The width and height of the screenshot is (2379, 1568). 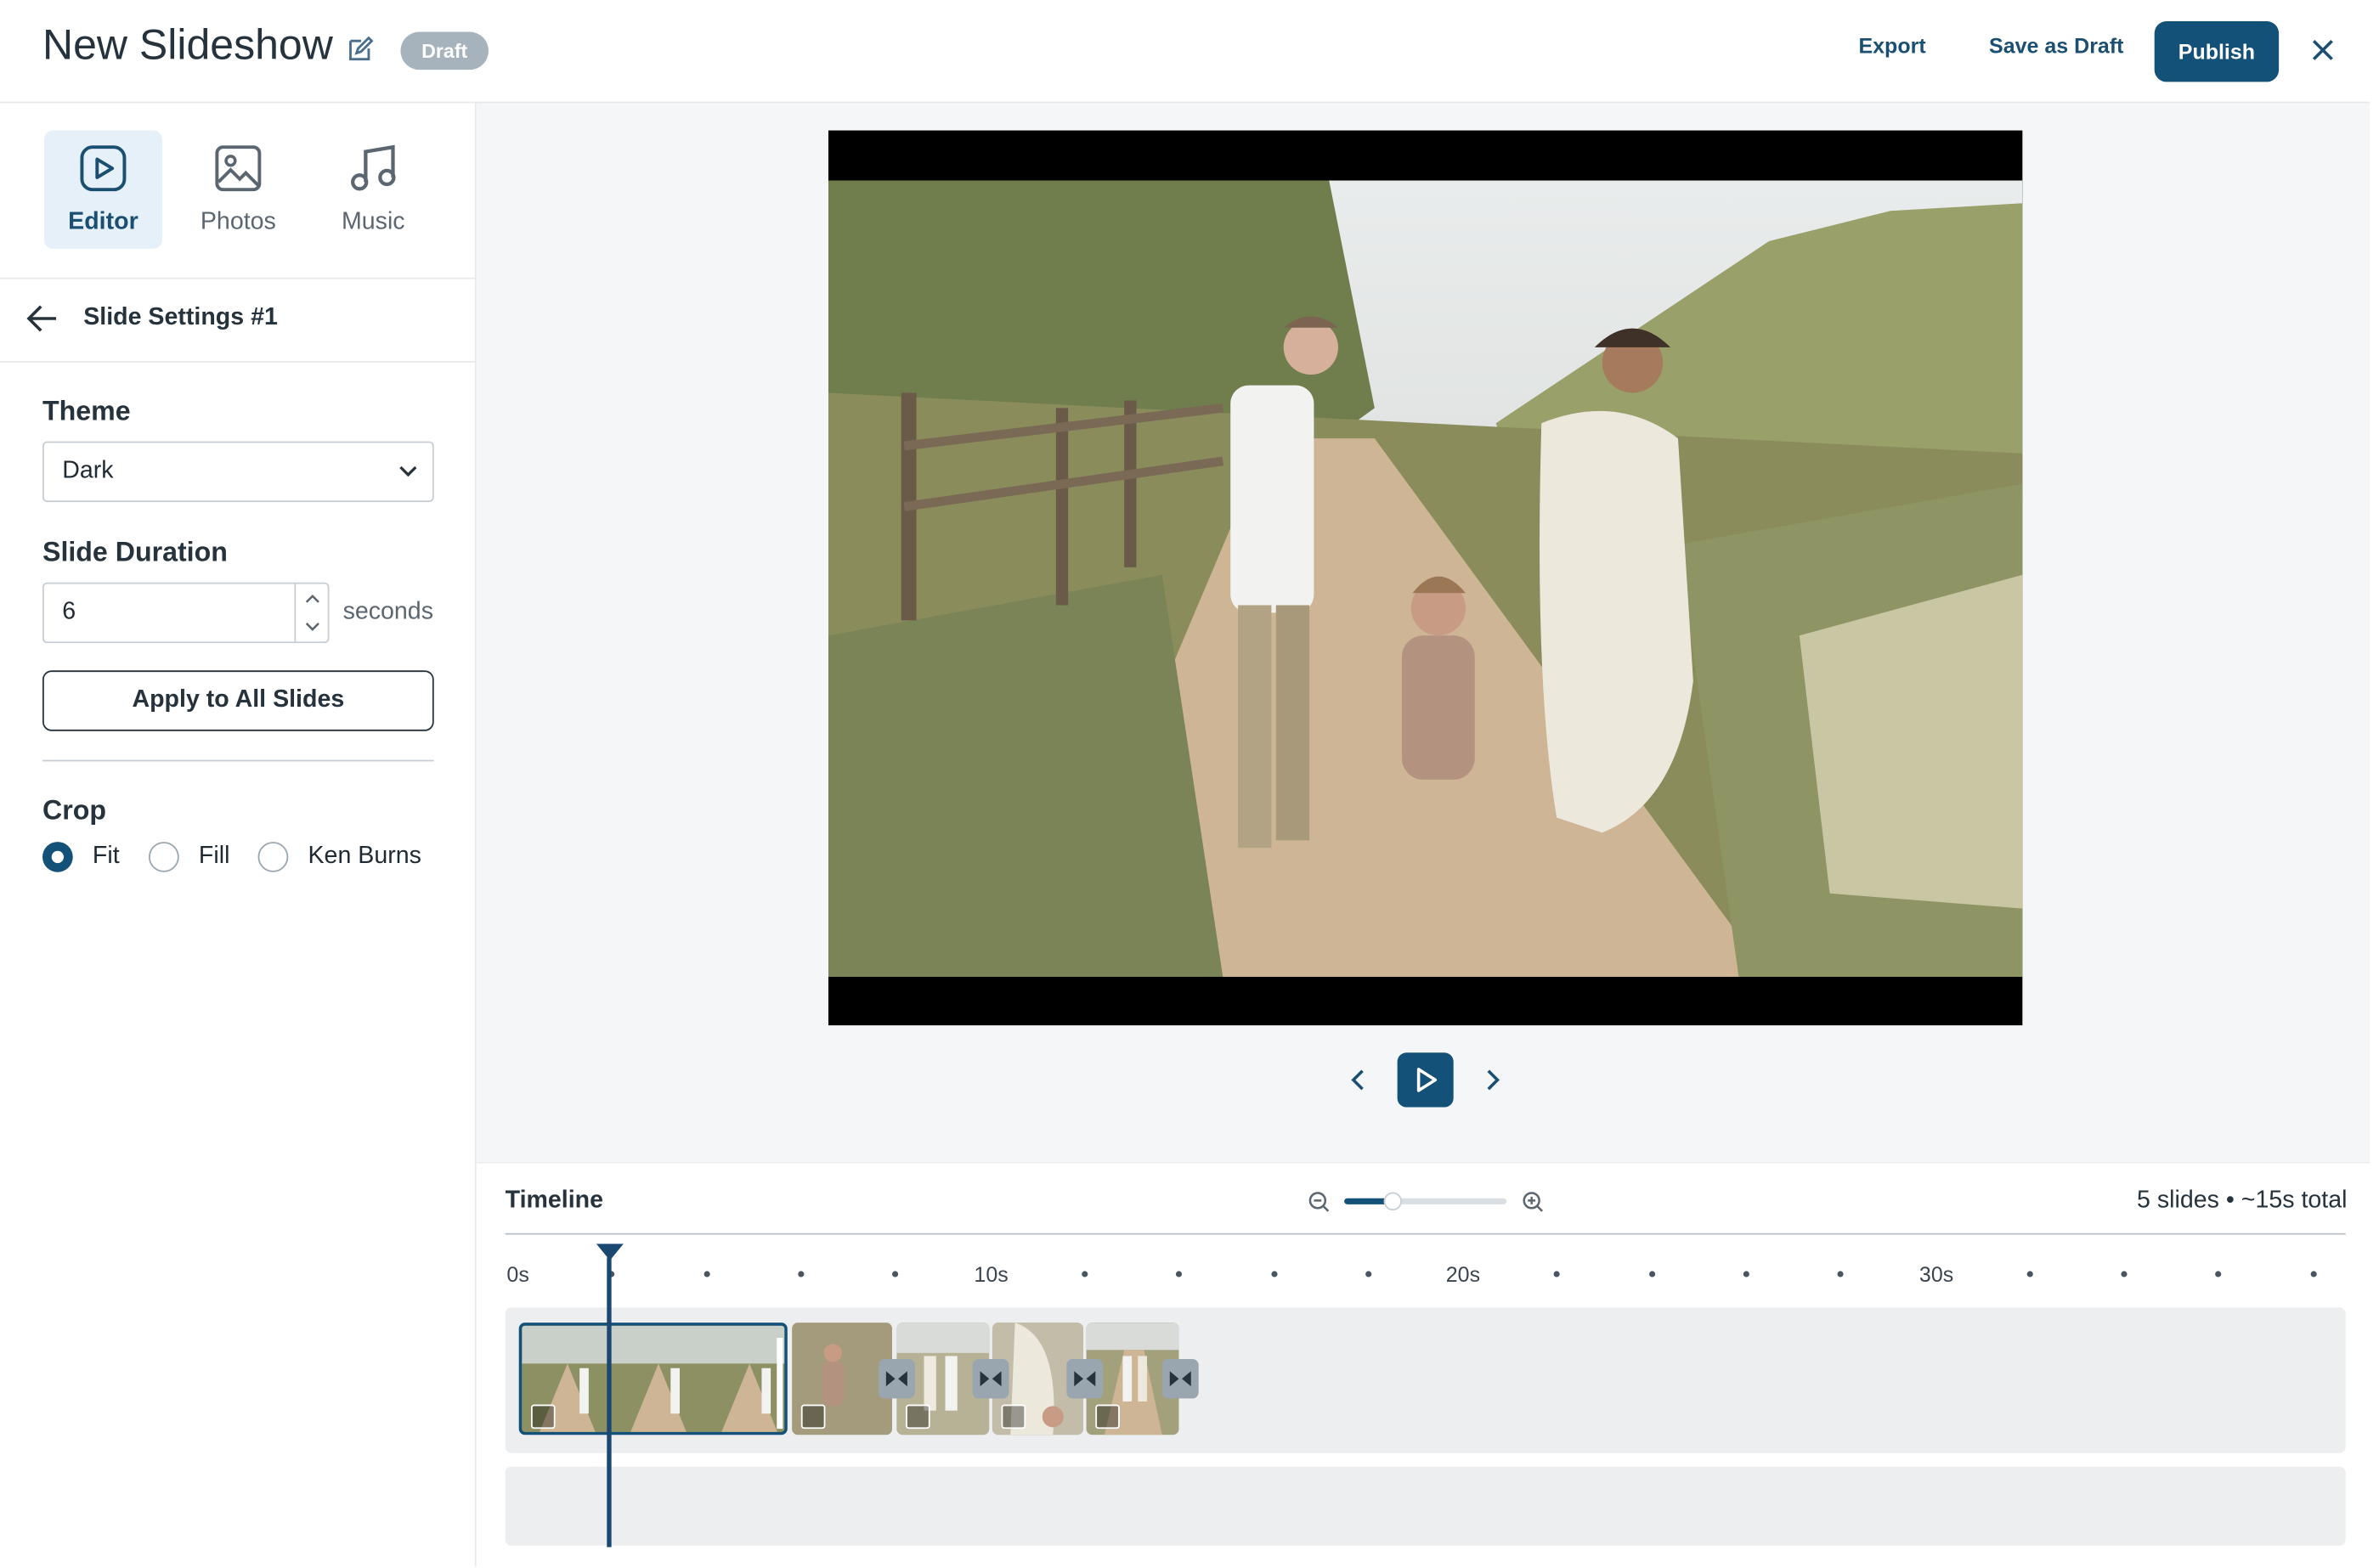 What do you see at coordinates (238, 222) in the screenshot?
I see `tab-label: Photos` at bounding box center [238, 222].